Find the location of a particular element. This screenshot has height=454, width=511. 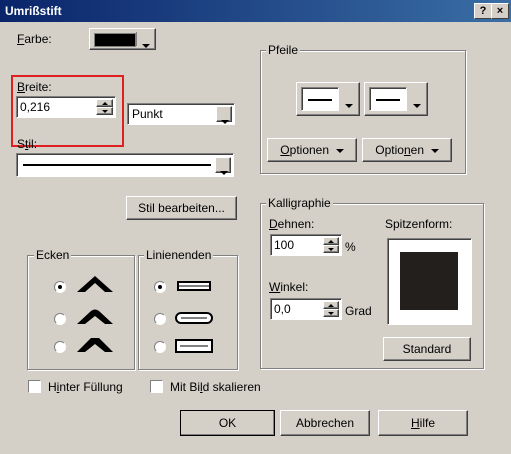

bevel-corner-icon is located at coordinates (95, 345).